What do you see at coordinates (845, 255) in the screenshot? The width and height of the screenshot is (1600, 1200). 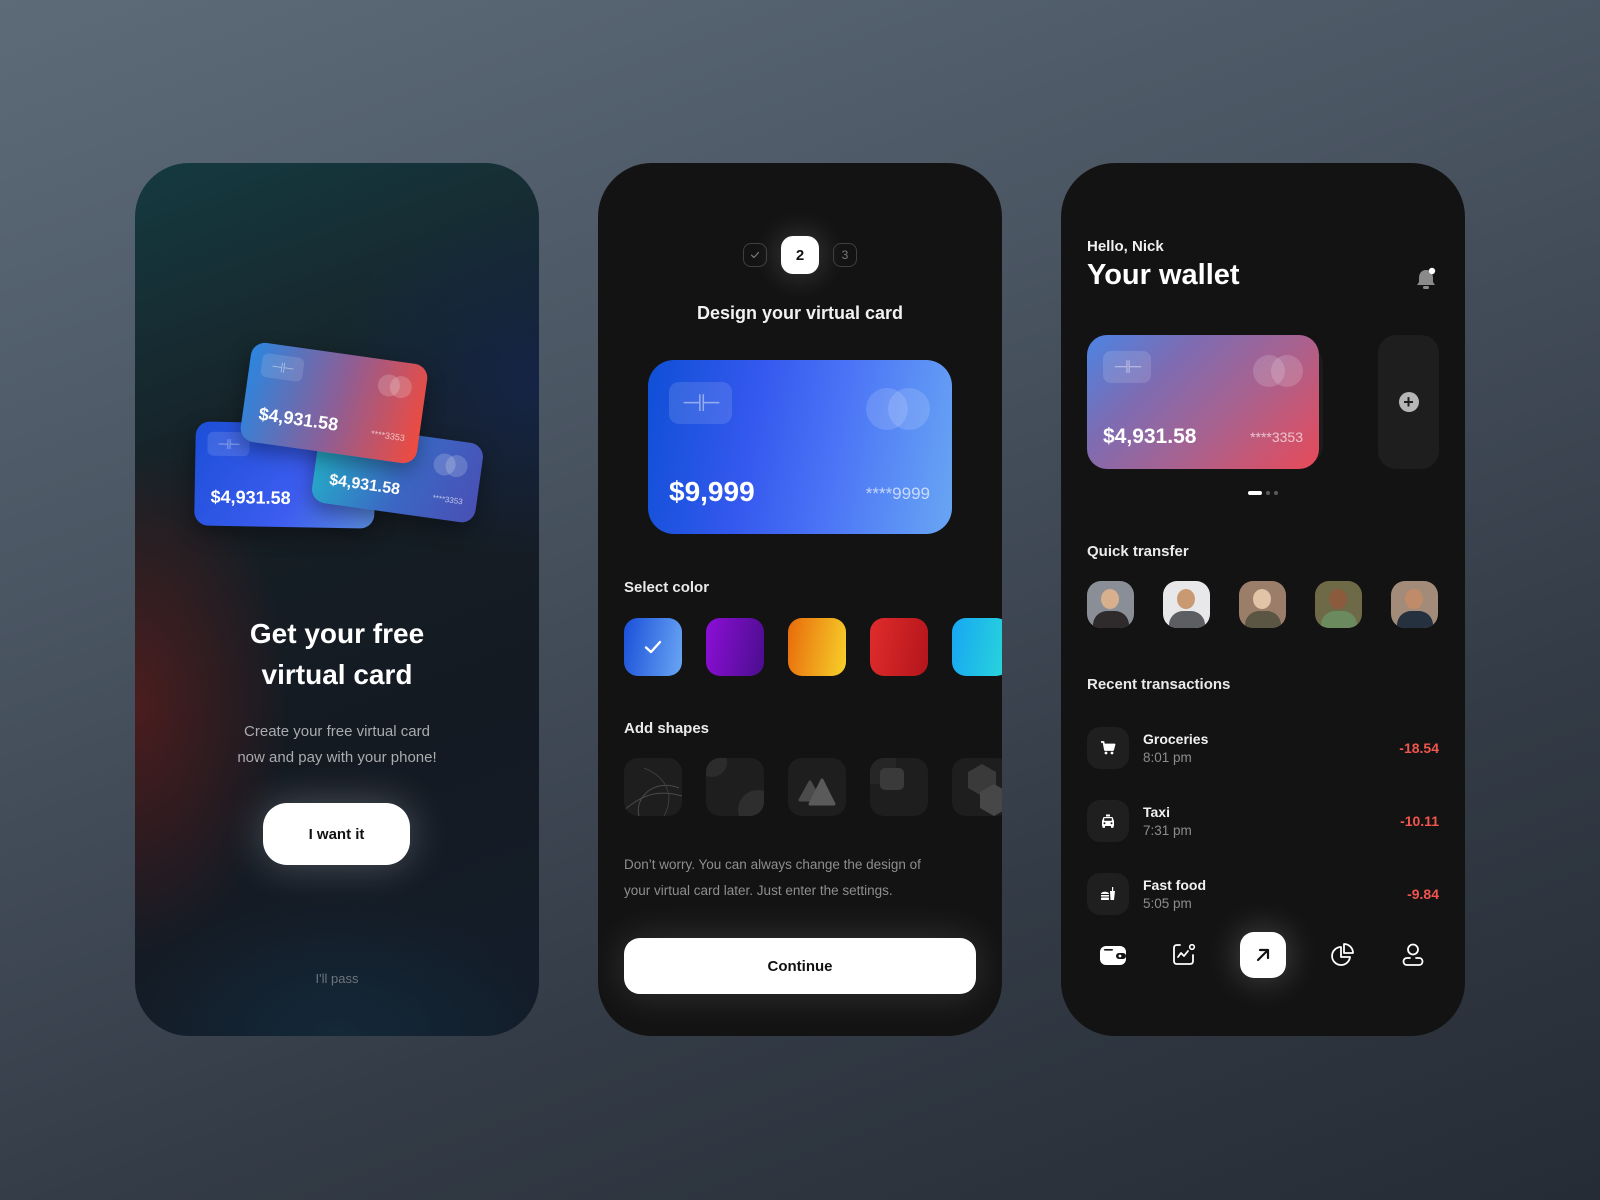 I see `step-3: 3` at bounding box center [845, 255].